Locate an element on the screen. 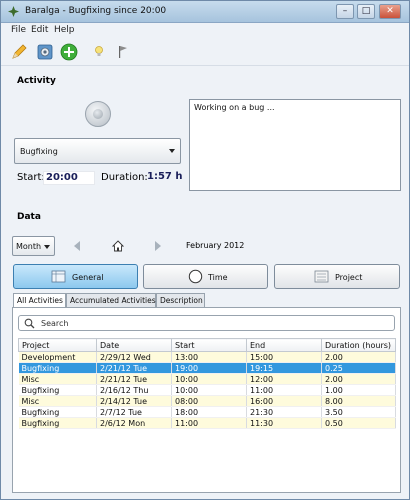 The width and height of the screenshot is (410, 500). start-stop-button is located at coordinates (98, 114).